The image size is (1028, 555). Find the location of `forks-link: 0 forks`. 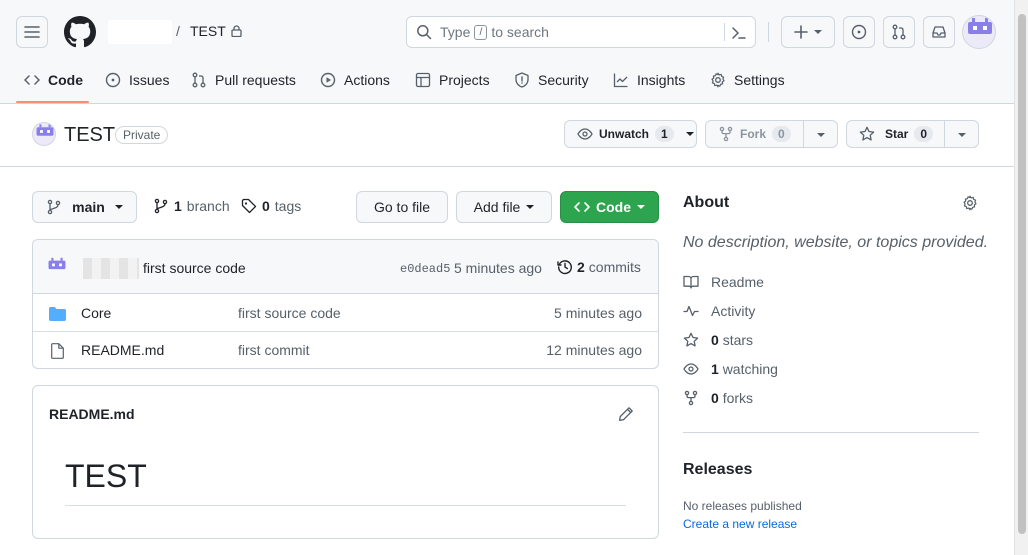

forks-link: 0 forks is located at coordinates (718, 398).